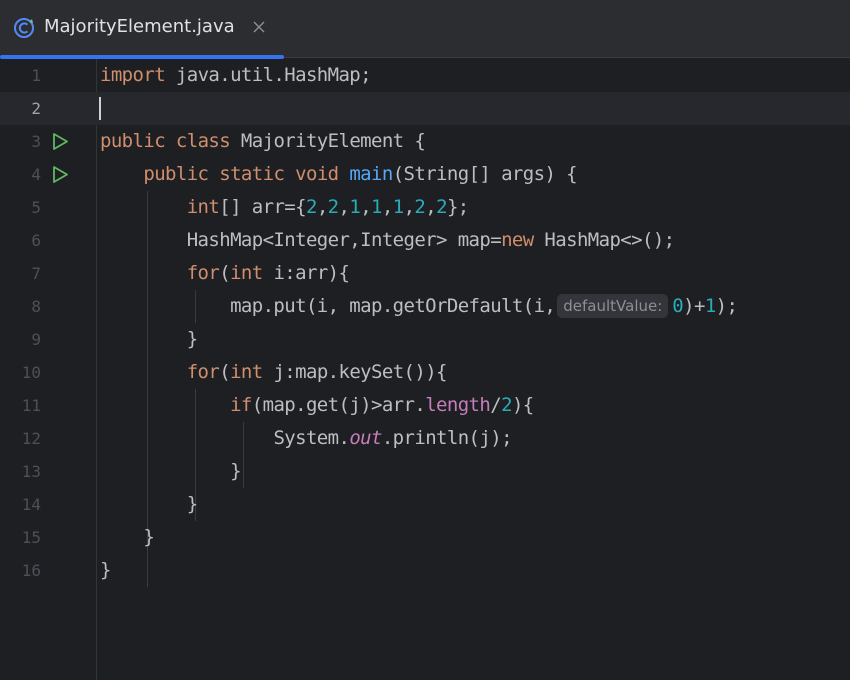 This screenshot has height=680, width=850. I want to click on line-number: 6, so click(36, 240).